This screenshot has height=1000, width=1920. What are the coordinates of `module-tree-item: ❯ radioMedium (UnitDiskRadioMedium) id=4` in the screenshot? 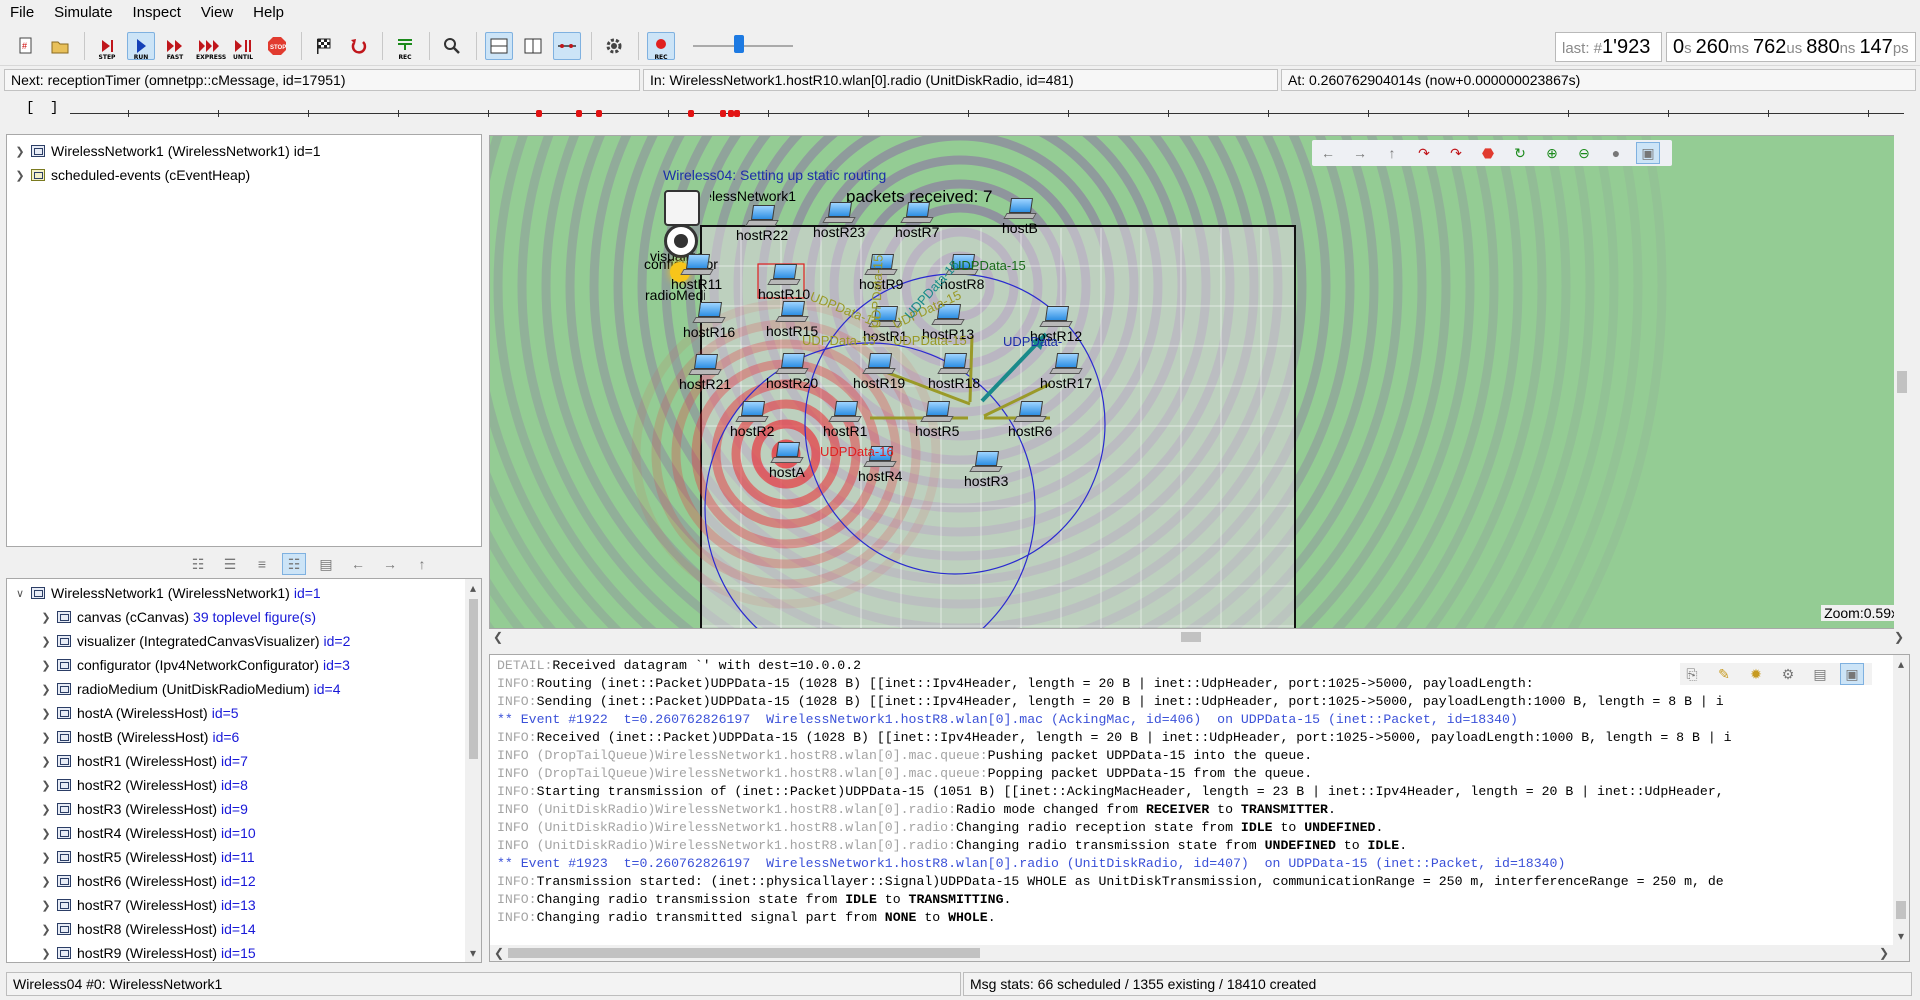 It's located at (189, 689).